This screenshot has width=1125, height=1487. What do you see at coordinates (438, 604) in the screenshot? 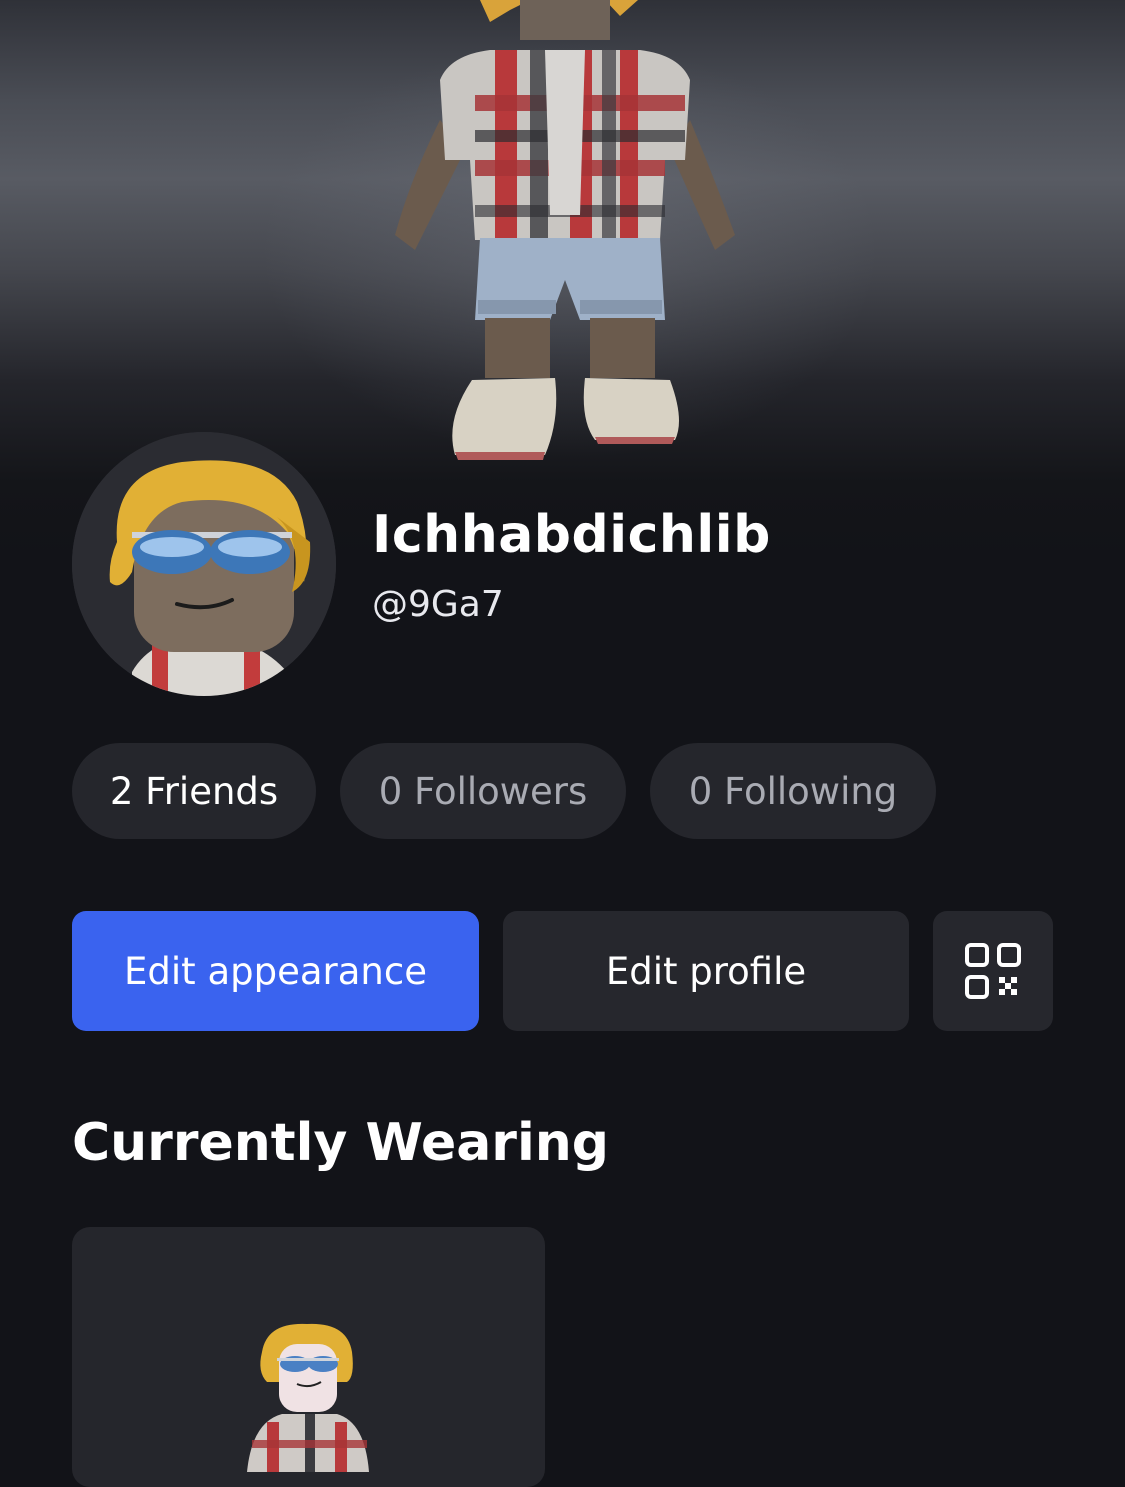
I see `username-handle: @9Ga7` at bounding box center [438, 604].